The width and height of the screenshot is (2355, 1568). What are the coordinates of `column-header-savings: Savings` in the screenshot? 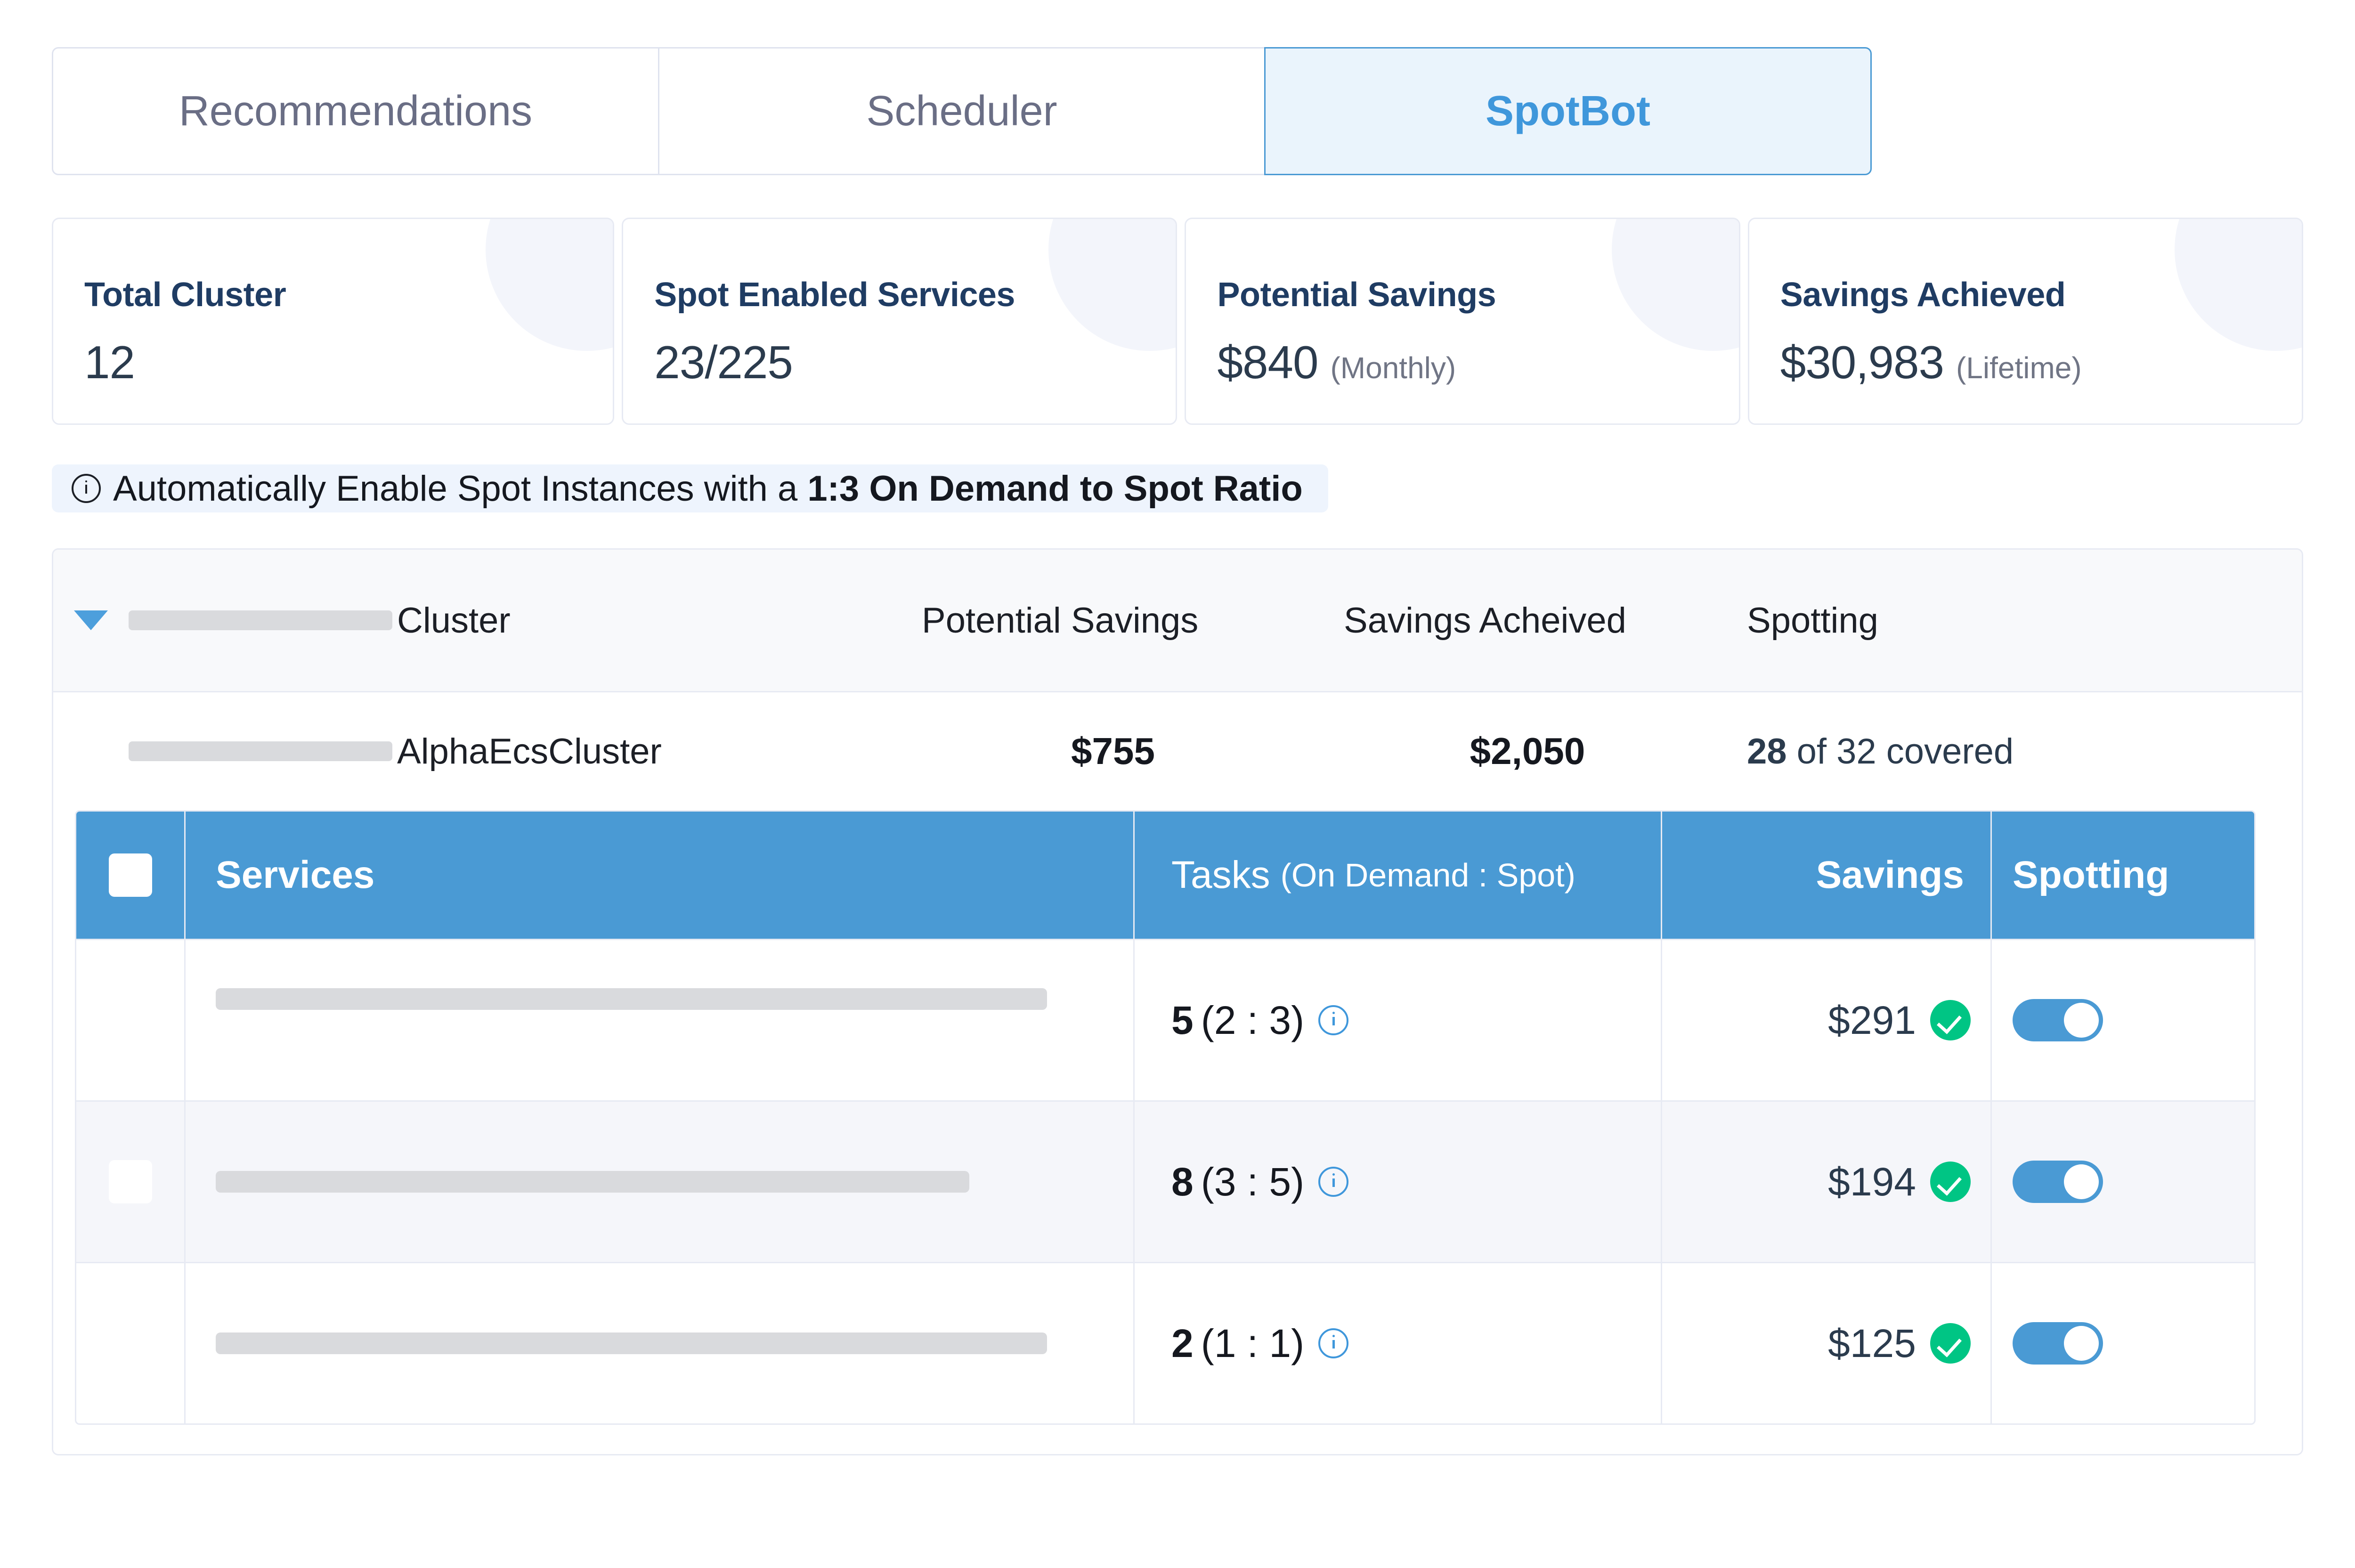 It's located at (1825, 875).